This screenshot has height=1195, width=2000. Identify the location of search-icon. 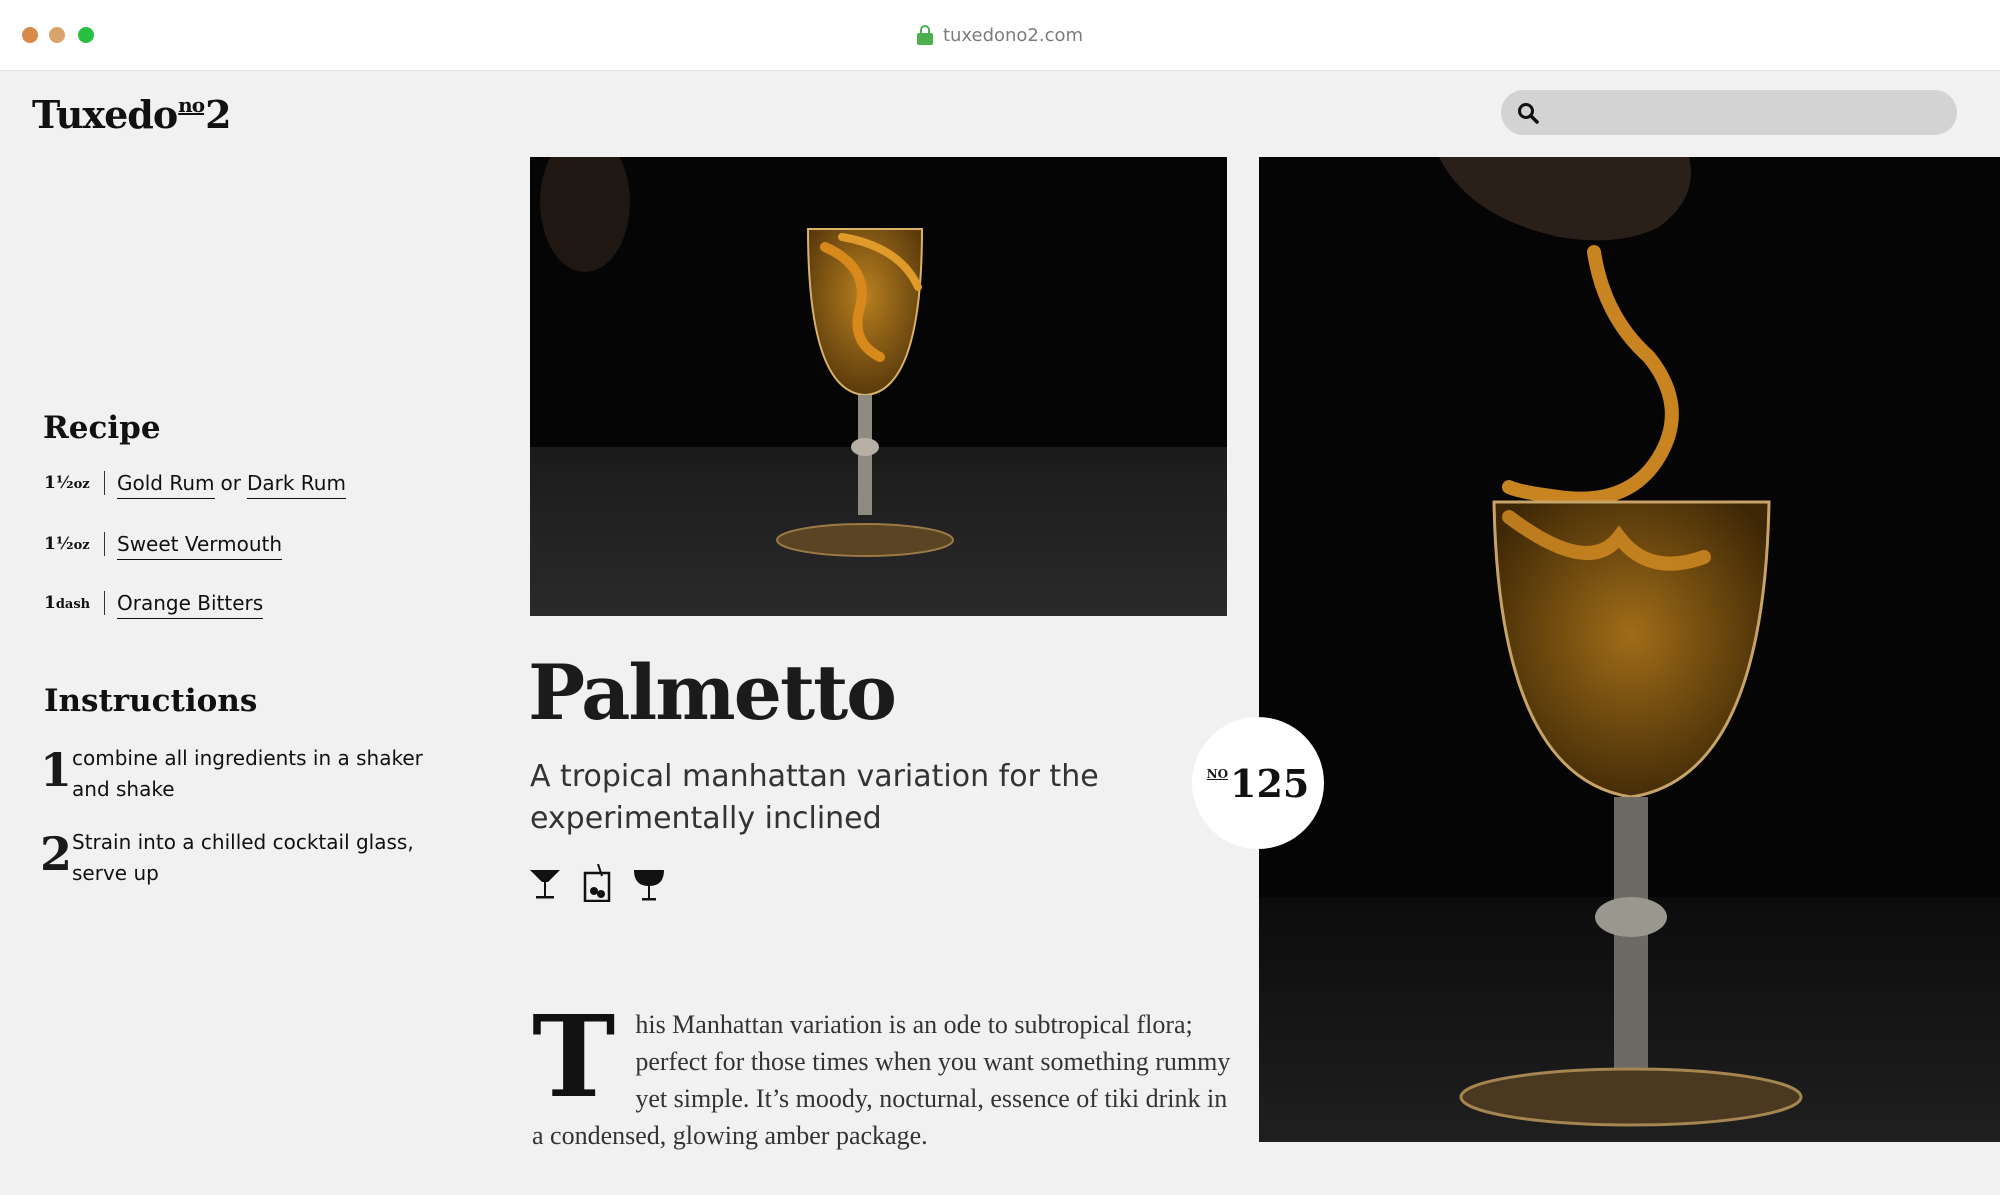
(1528, 113).